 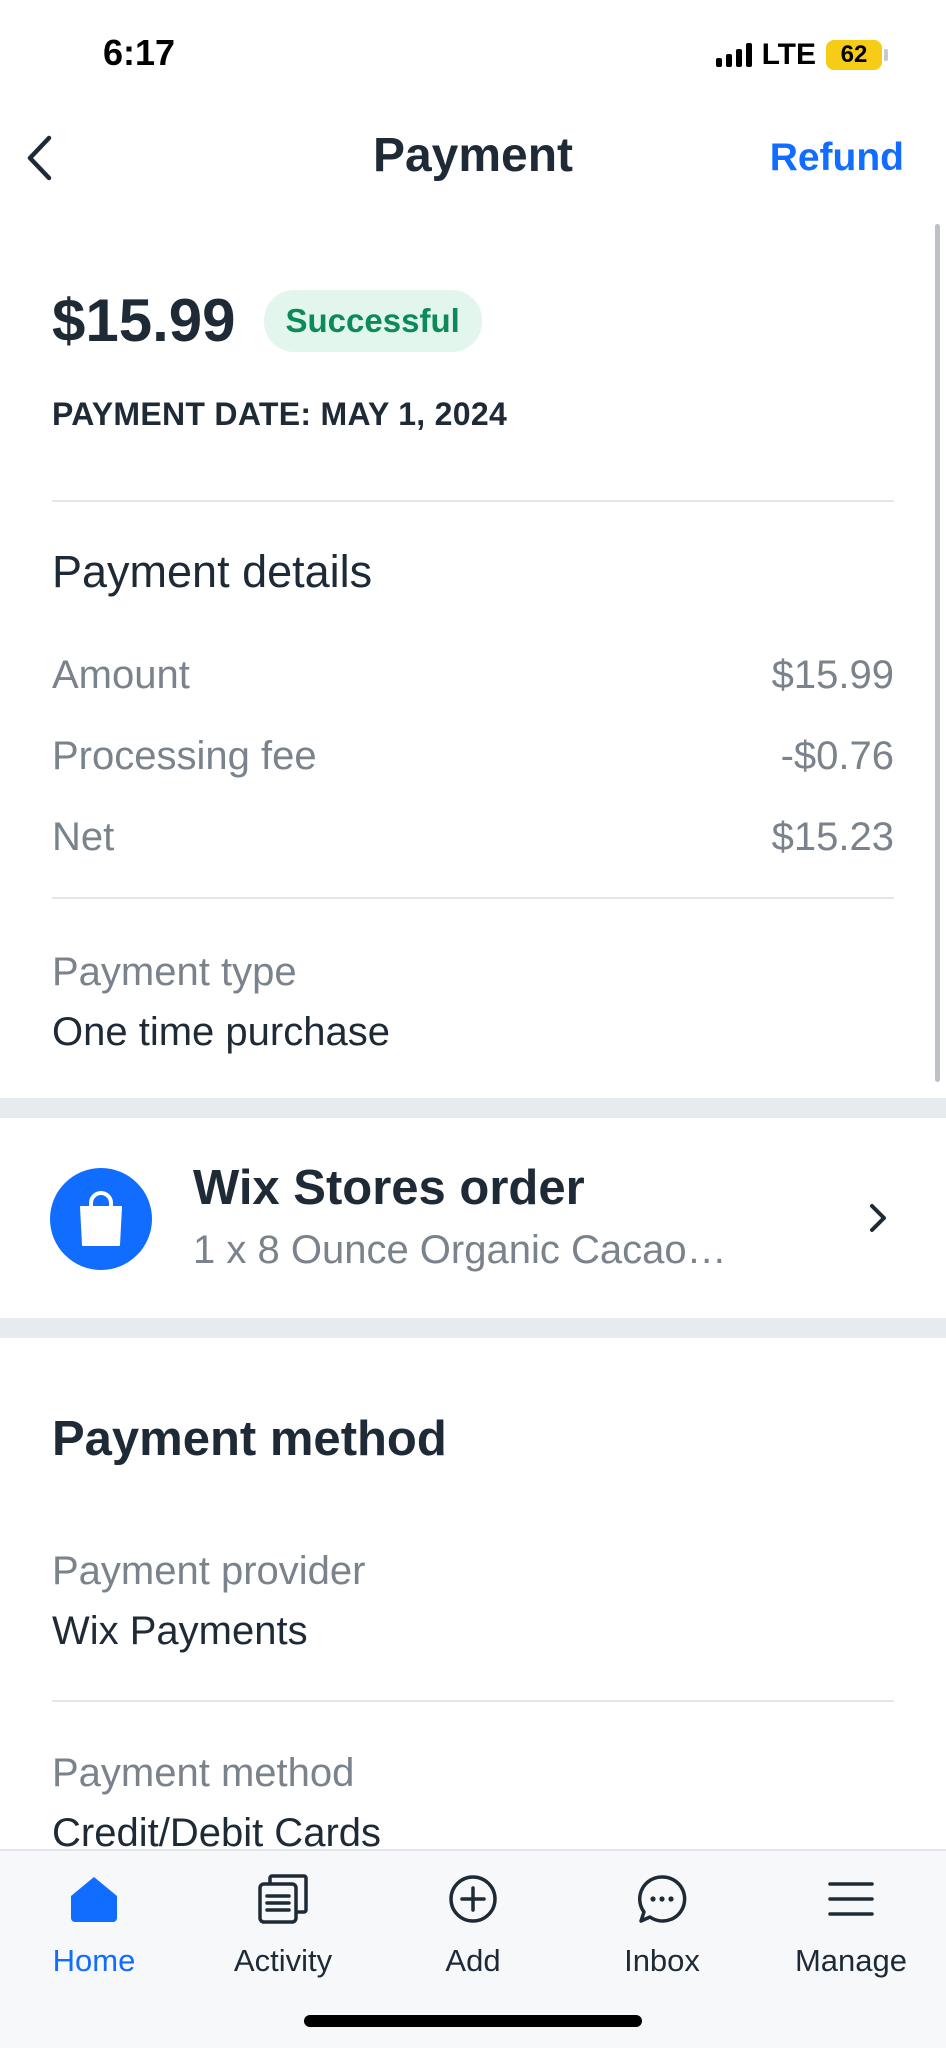 What do you see at coordinates (733, 55) in the screenshot?
I see `signal-icon` at bounding box center [733, 55].